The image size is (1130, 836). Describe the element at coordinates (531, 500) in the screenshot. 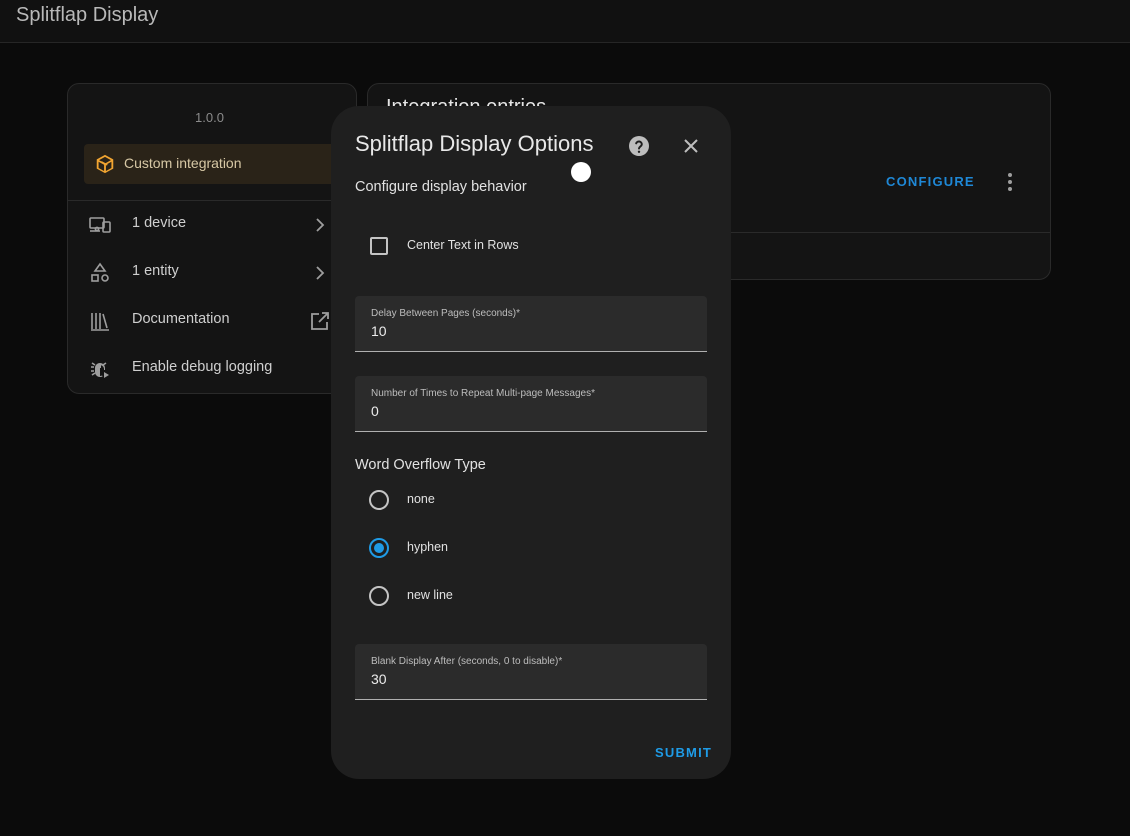

I see `overflow-option-none: none` at that location.